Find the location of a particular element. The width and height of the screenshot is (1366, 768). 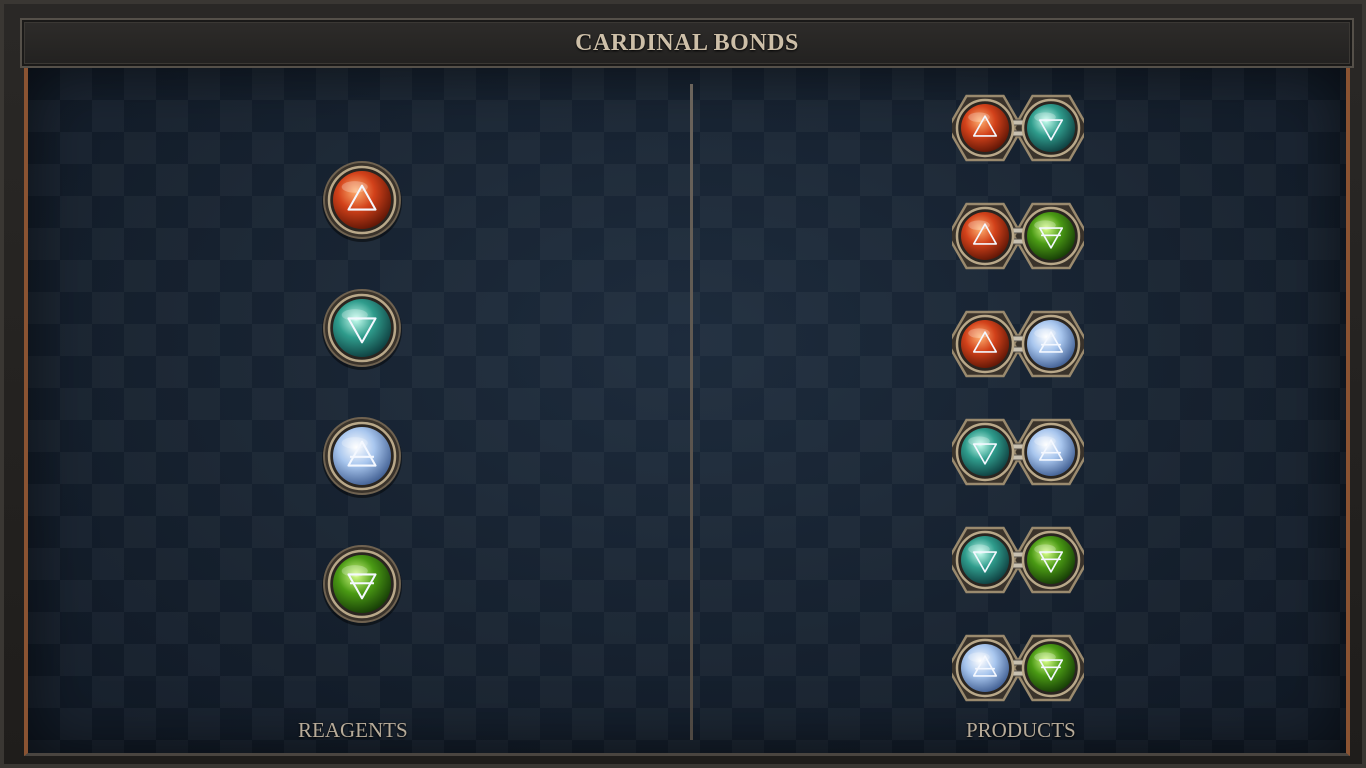

reagent-orb-water is located at coordinates (362, 328).